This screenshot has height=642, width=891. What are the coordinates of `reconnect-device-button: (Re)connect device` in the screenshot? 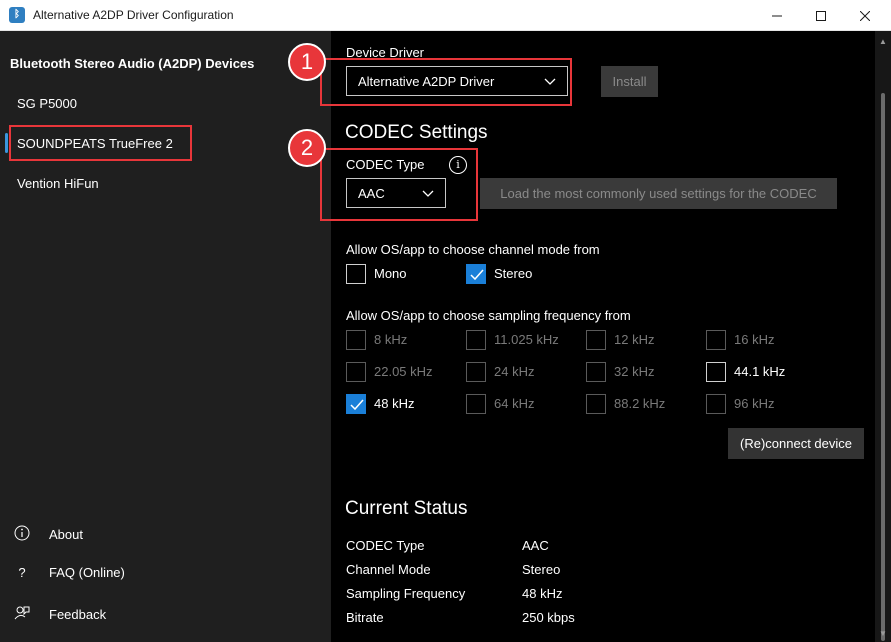 It's located at (796, 443).